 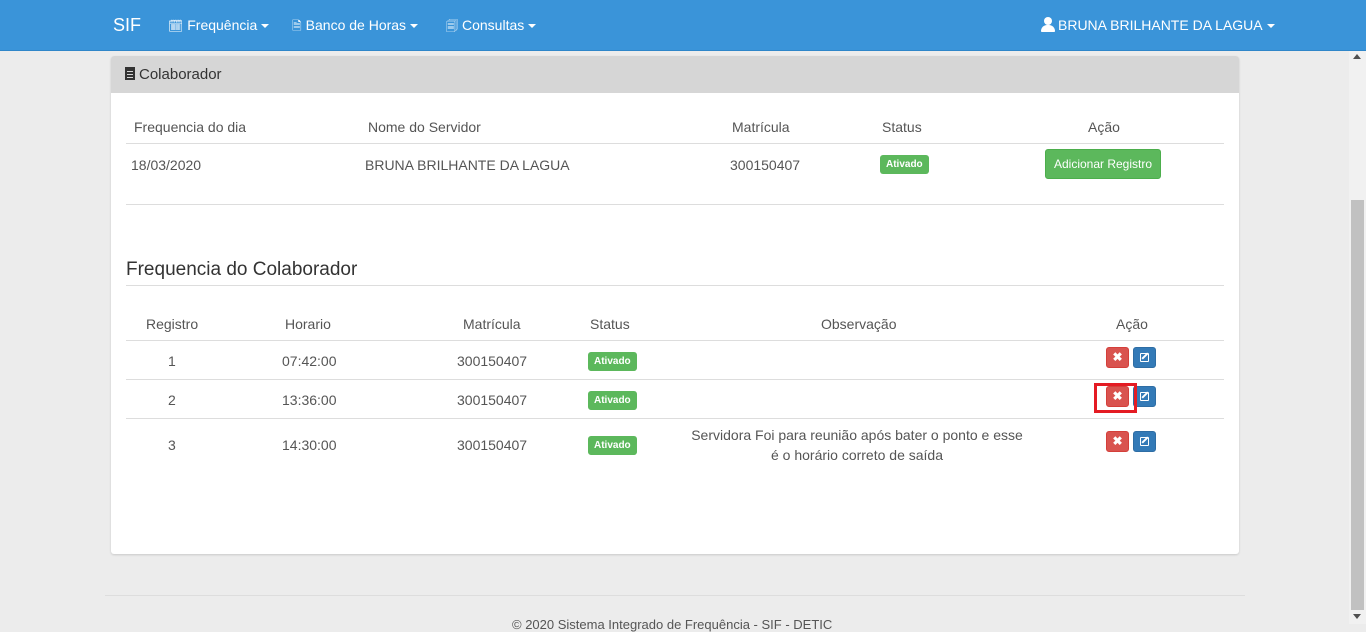 I want to click on brand-link: SIF, so click(x=127, y=25).